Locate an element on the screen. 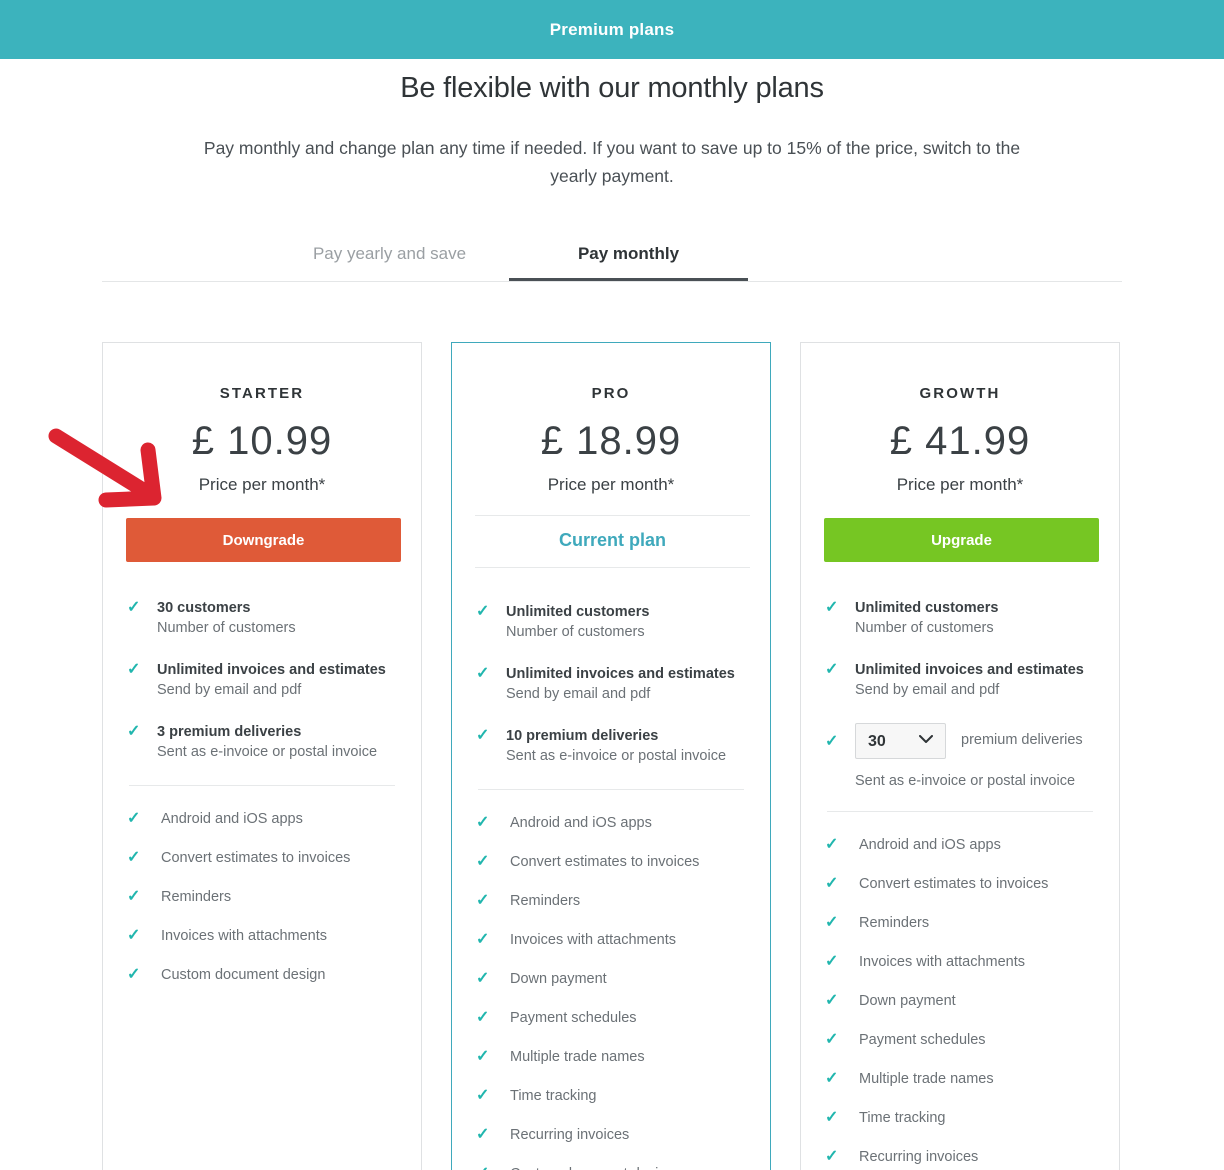 Image resolution: width=1224 pixels, height=1170 pixels. plan-price: £ 18.99 is located at coordinates (611, 441).